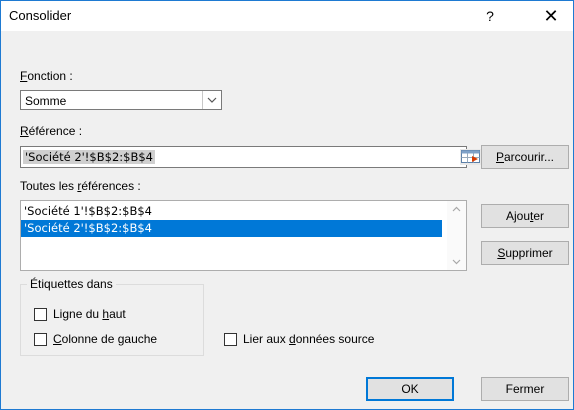 Image resolution: width=574 pixels, height=410 pixels. I want to click on labels-group-title: Étiquettes dans, so click(71, 284).